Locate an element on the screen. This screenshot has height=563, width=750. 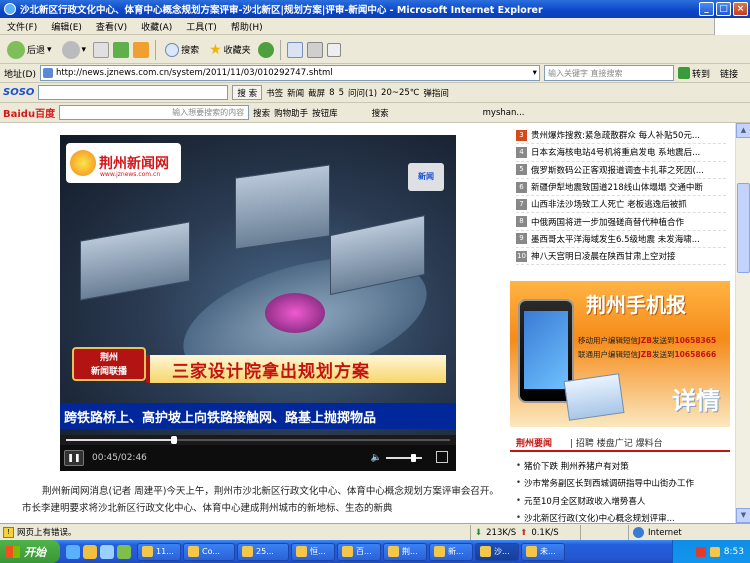
ad-detail-button: 详情 is located at coordinates (696, 398).